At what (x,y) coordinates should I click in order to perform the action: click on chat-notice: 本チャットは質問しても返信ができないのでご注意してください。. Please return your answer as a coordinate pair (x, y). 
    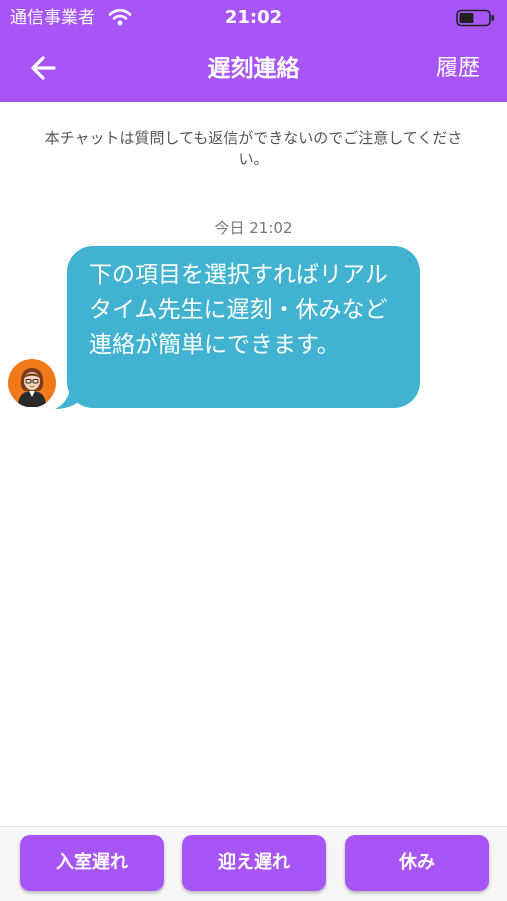
    Looking at the image, I should click on (253, 148).